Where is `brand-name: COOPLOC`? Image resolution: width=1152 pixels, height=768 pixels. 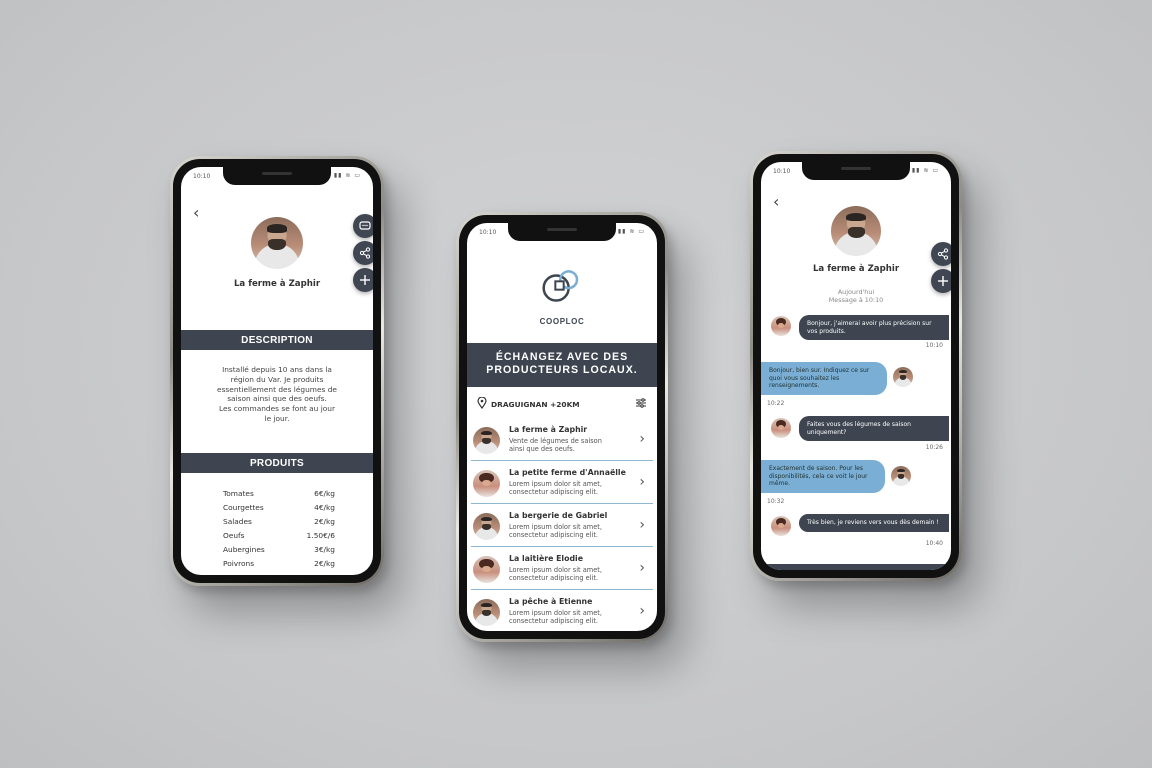
brand-name: COOPLOC is located at coordinates (562, 321).